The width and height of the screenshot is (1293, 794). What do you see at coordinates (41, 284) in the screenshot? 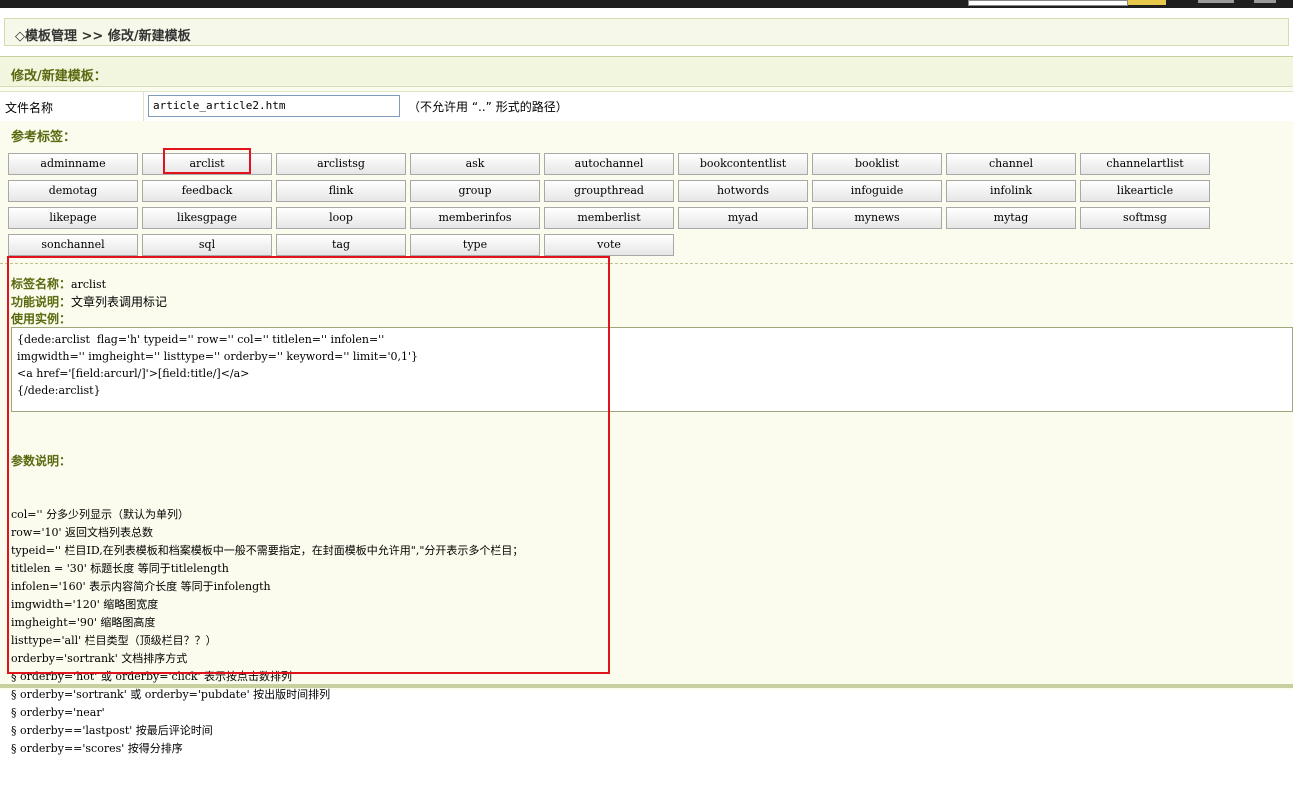
I see `tag-name-label: 标签名称：` at bounding box center [41, 284].